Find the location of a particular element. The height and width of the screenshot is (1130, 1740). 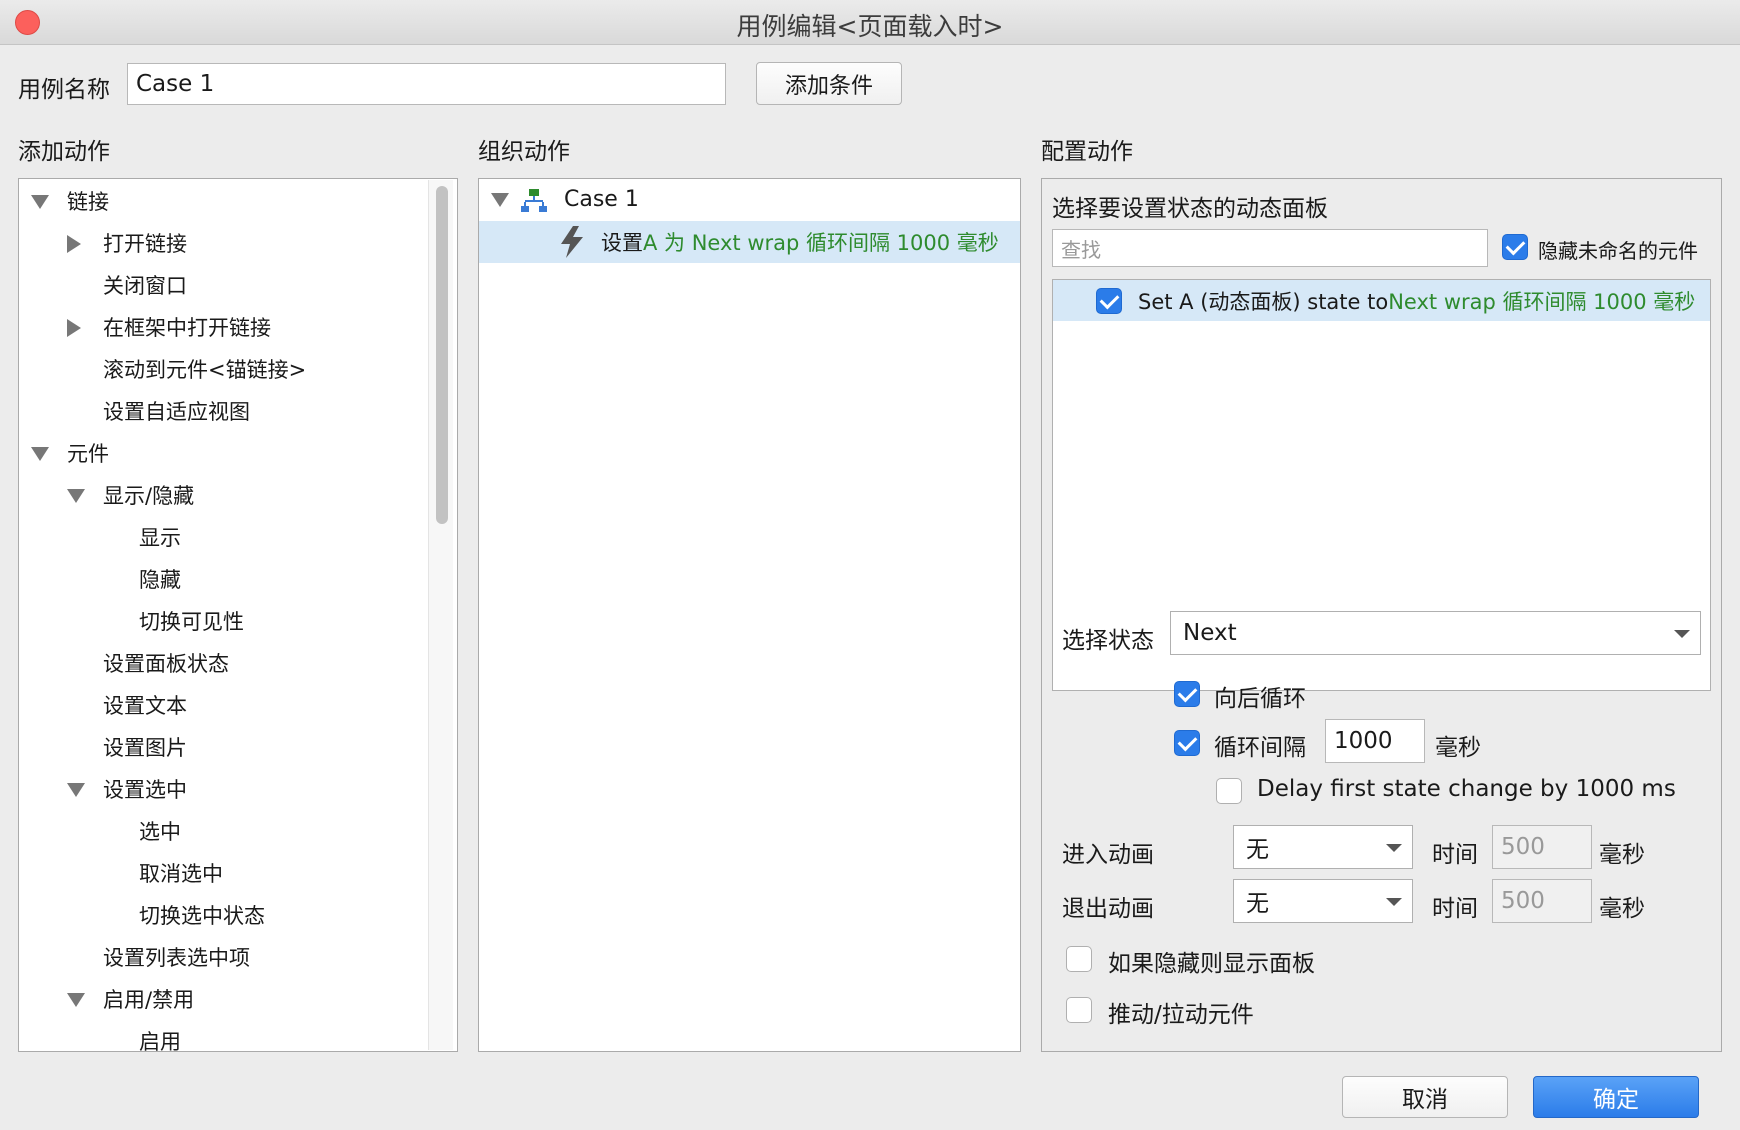

organize-action-heading: 组织动作 is located at coordinates (524, 152).